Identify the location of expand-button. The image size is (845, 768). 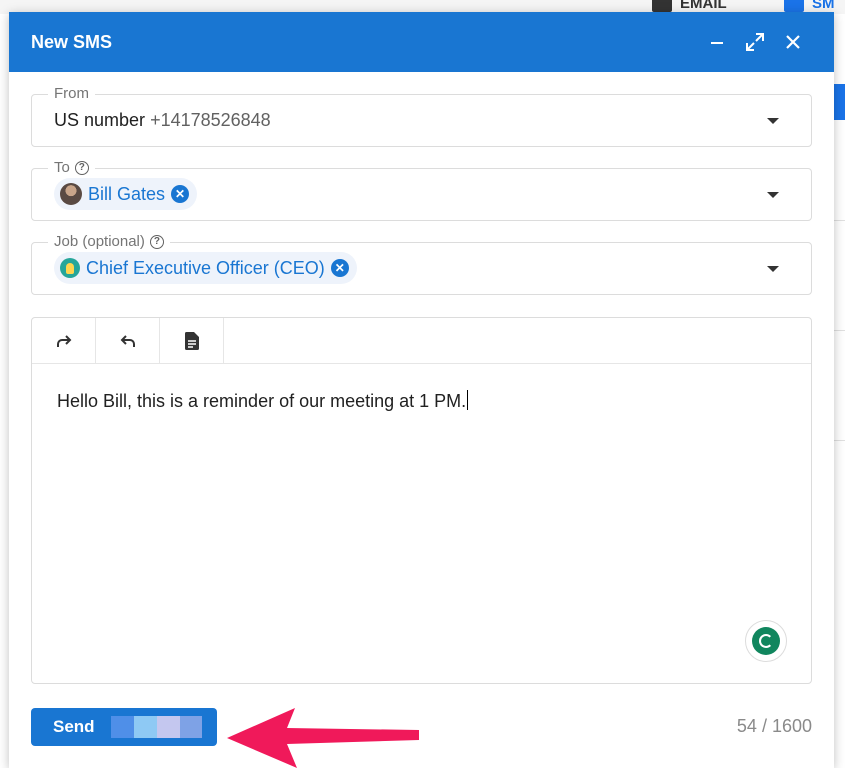
(755, 42).